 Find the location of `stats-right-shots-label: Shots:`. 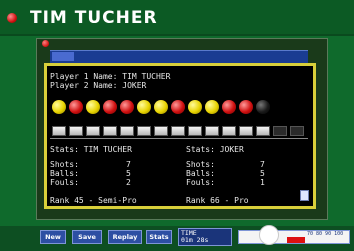

stats-right-shots-label: Shots: is located at coordinates (200, 164).